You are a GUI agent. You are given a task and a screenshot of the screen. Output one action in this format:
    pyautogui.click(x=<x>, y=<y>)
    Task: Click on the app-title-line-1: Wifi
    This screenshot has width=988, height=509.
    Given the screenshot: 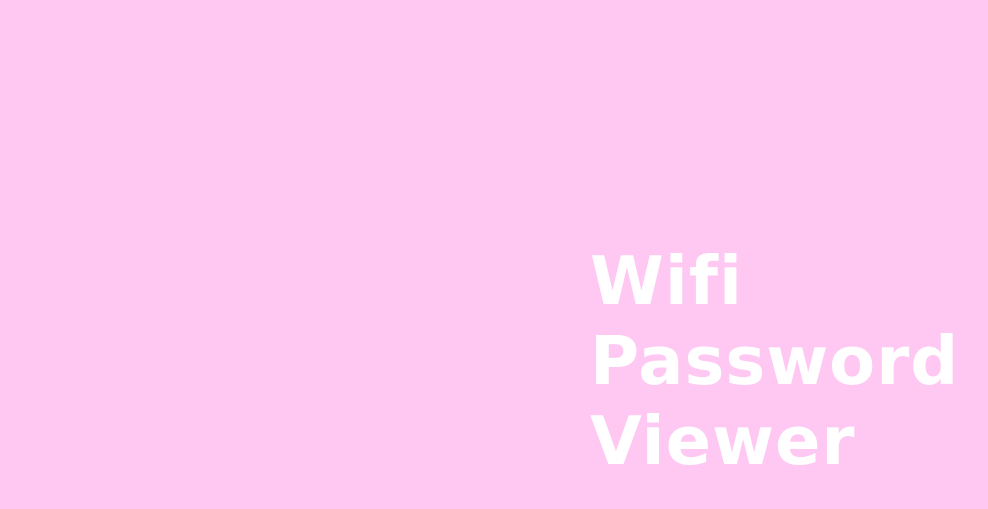 What is the action you would take?
    pyautogui.click(x=666, y=281)
    